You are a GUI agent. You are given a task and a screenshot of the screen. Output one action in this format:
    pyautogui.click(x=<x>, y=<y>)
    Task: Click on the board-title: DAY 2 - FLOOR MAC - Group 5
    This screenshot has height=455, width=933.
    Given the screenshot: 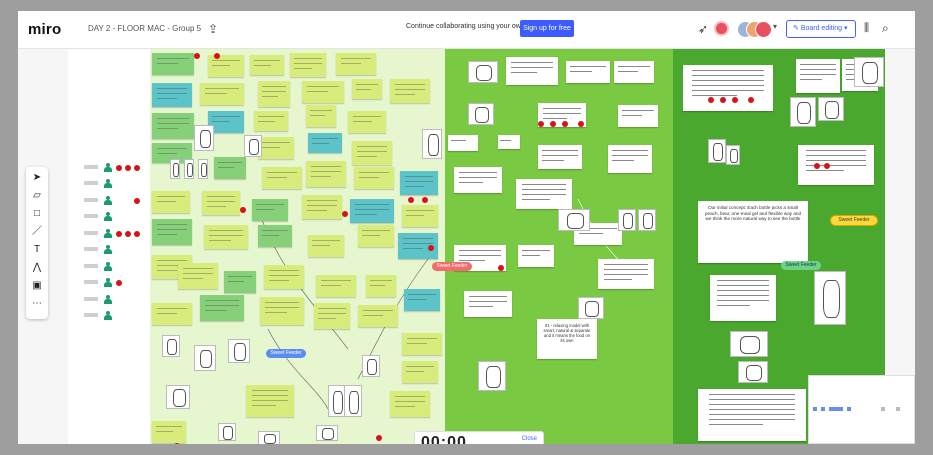 What is the action you would take?
    pyautogui.click(x=144, y=28)
    